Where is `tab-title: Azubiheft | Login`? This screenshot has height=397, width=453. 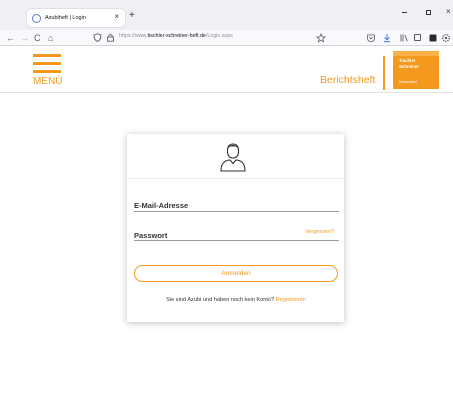 tab-title: Azubiheft | Login is located at coordinates (65, 18).